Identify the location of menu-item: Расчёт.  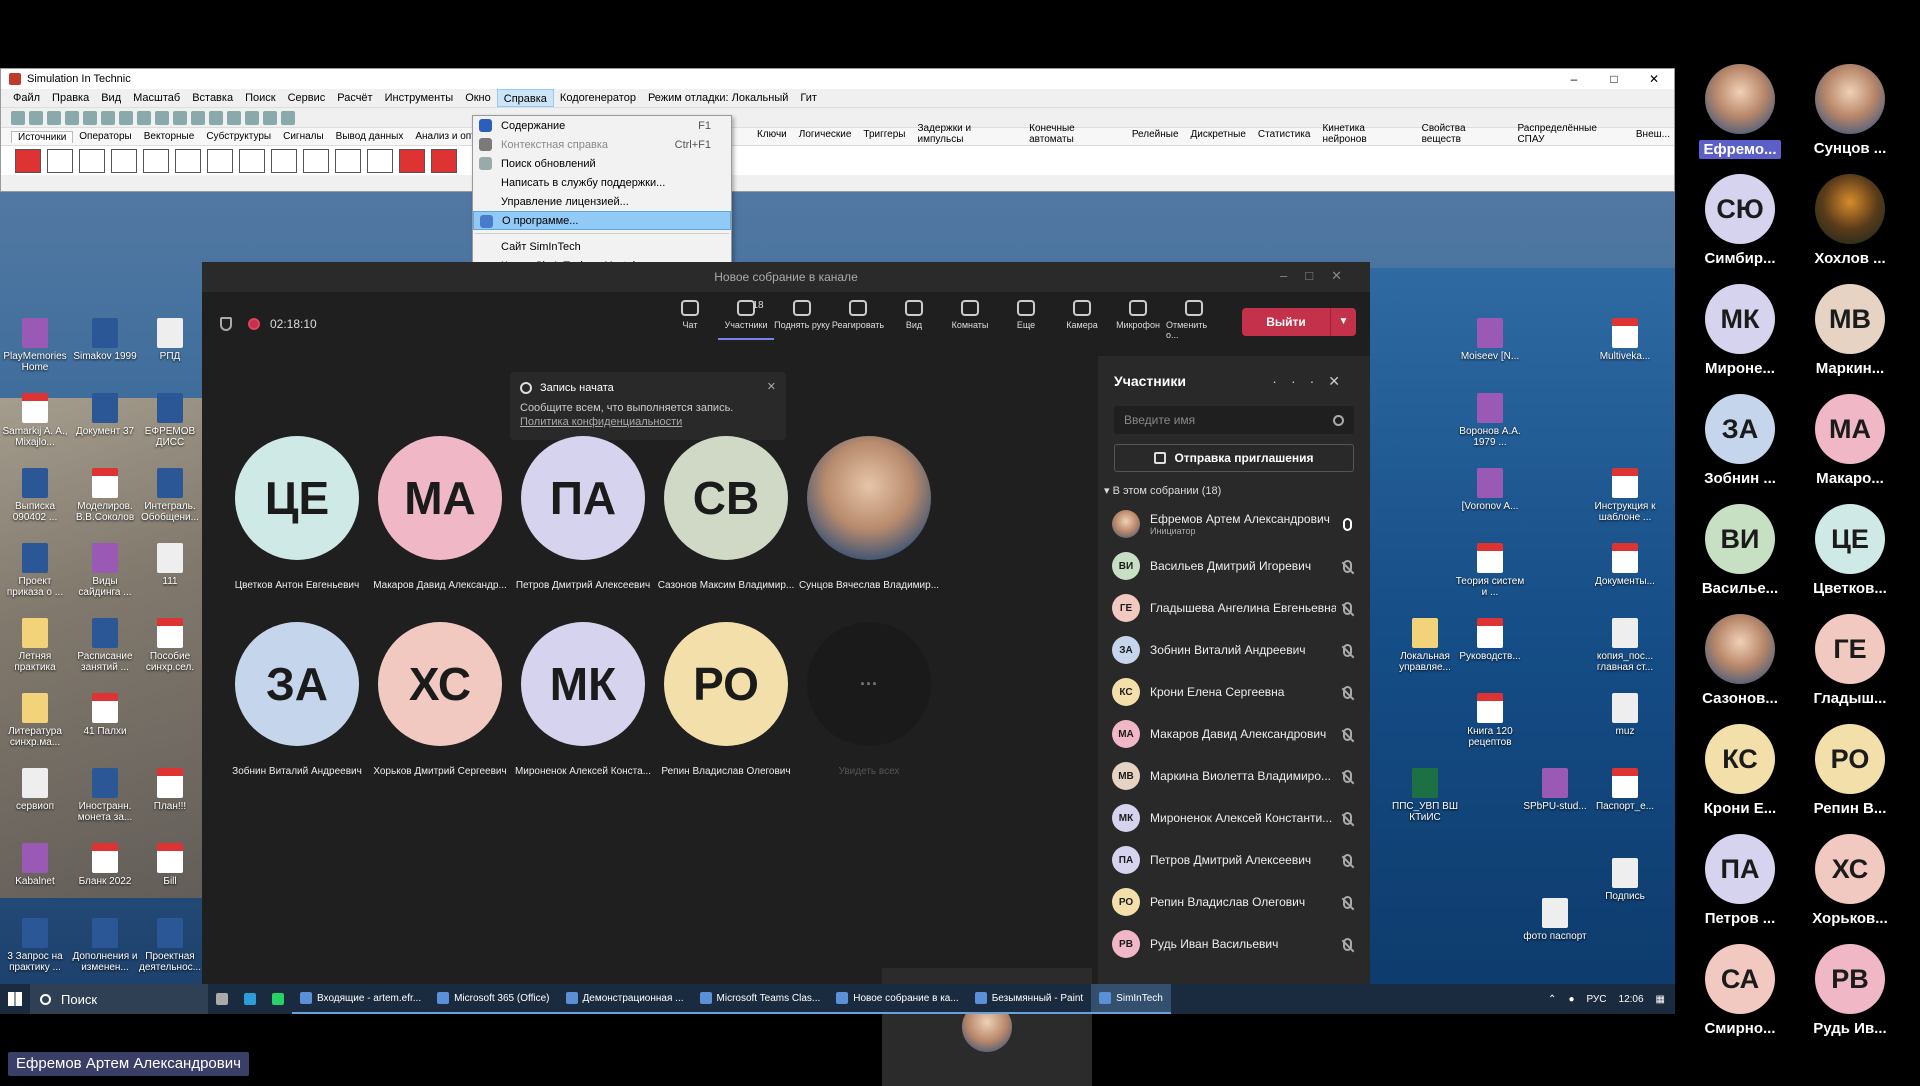
(354, 98).